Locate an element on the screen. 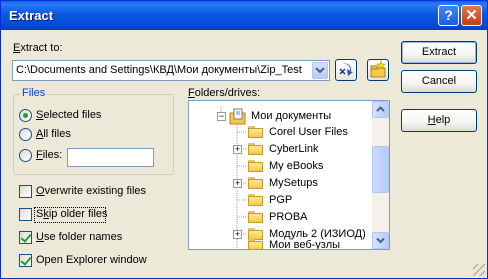 The height and width of the screenshot is (279, 488). tree-scrollbar is located at coordinates (380, 175).